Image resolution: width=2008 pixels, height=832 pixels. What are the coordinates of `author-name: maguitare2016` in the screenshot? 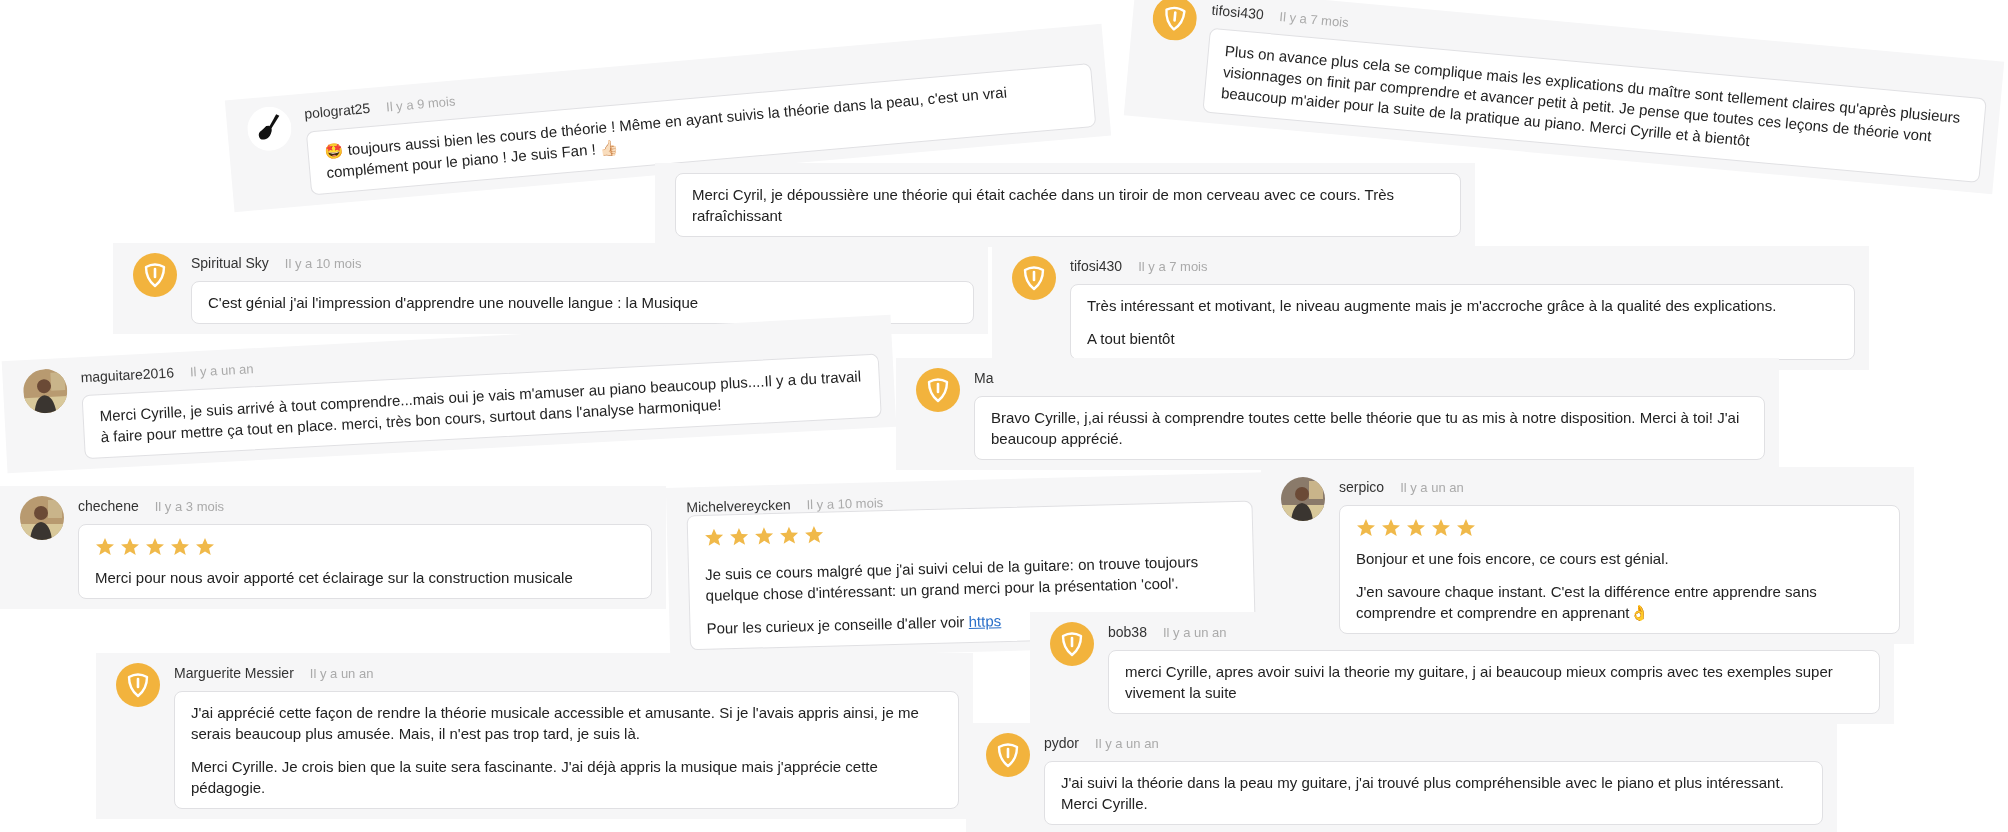 It's located at (127, 375).